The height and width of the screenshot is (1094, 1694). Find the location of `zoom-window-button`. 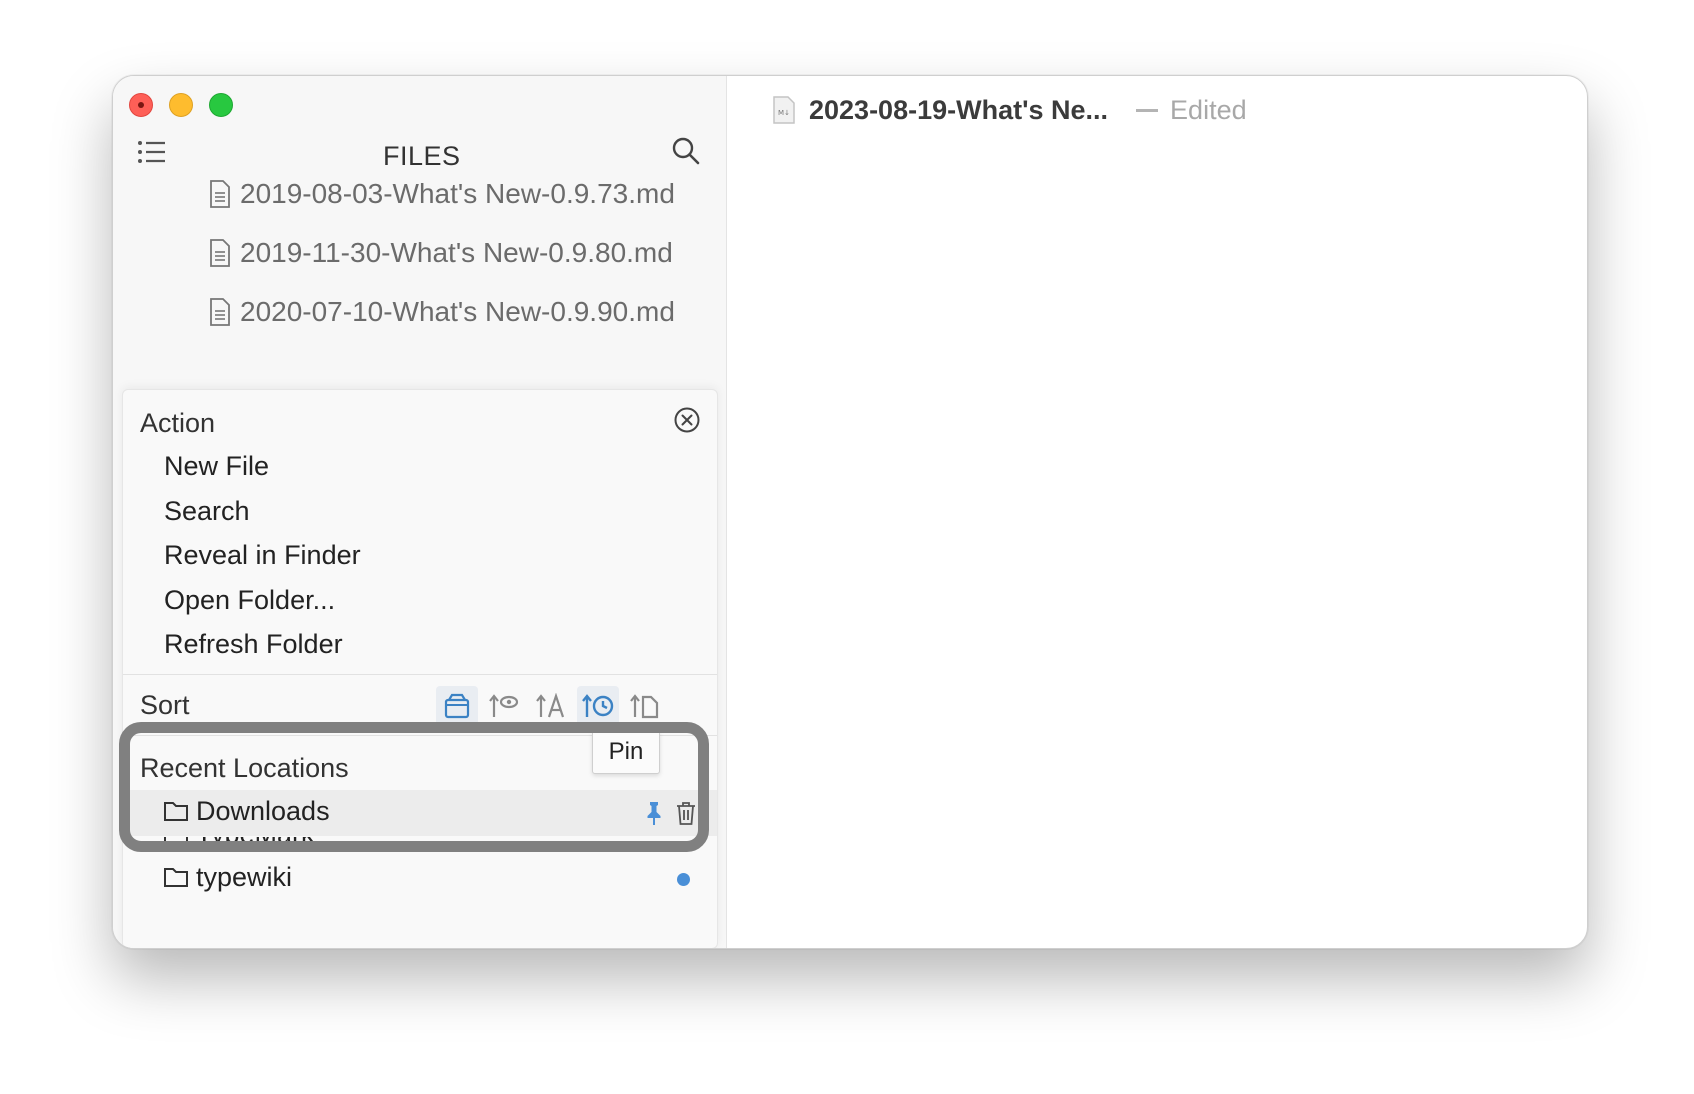

zoom-window-button is located at coordinates (221, 105).